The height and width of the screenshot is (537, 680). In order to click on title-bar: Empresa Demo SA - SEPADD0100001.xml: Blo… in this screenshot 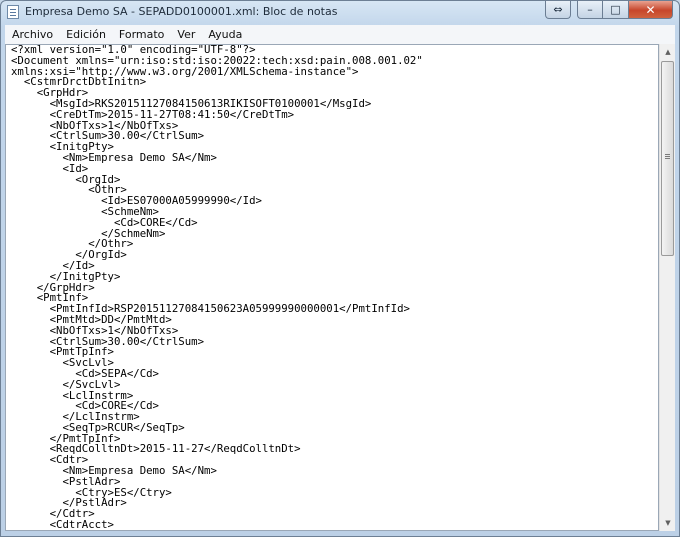, I will do `click(340, 12)`.